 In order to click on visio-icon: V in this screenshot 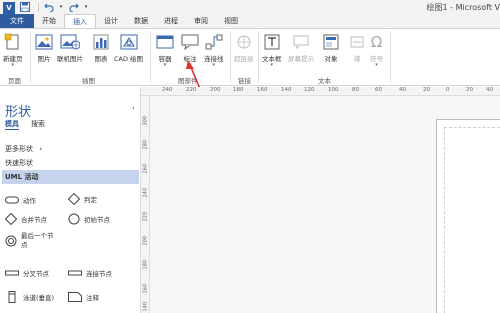, I will do `click(9, 7)`.